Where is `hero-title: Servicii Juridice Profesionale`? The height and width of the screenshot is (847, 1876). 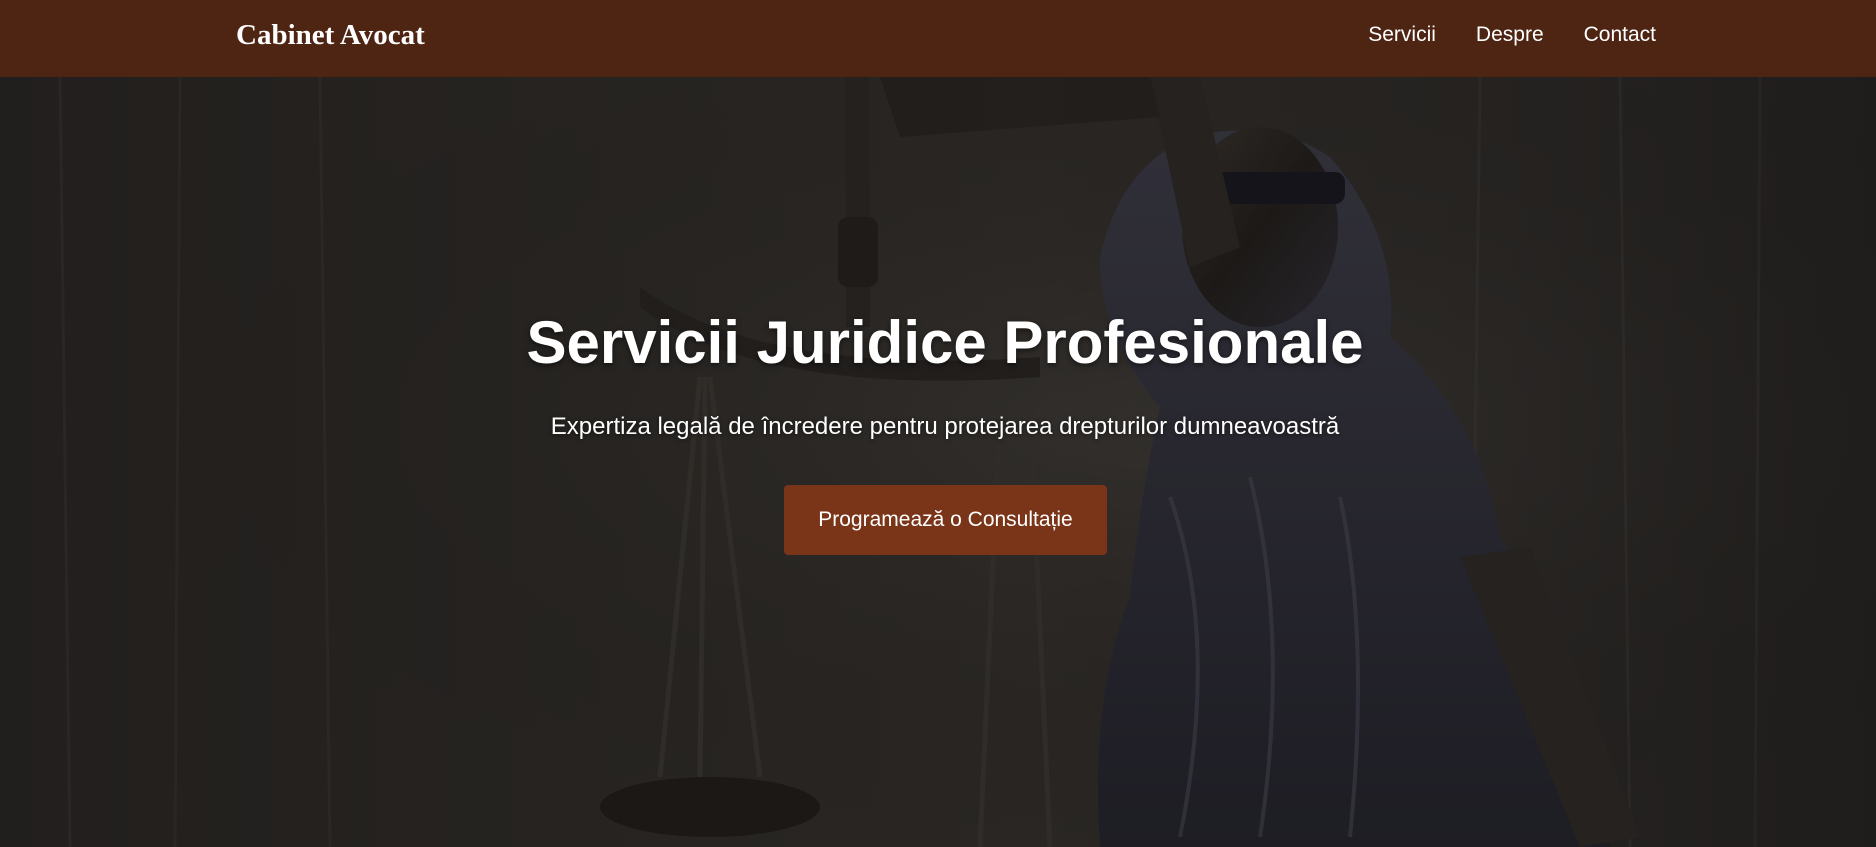 hero-title: Servicii Juridice Profesionale is located at coordinates (945, 342).